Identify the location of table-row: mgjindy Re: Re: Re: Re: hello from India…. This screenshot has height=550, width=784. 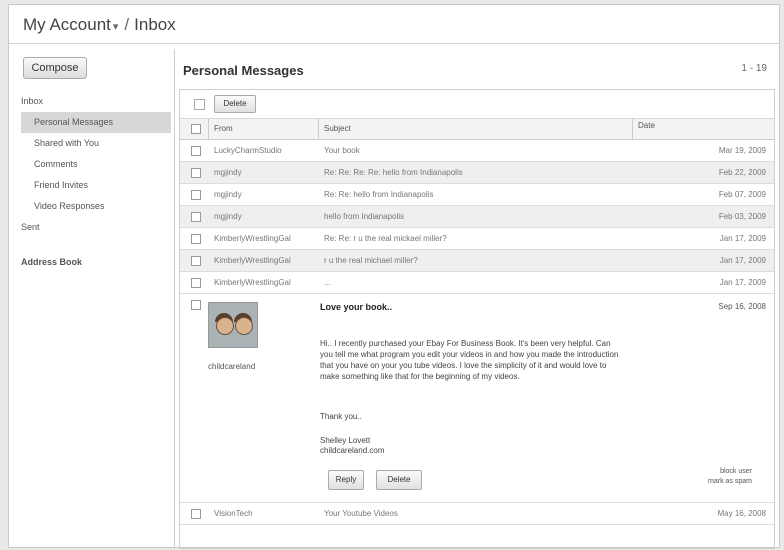
(477, 173).